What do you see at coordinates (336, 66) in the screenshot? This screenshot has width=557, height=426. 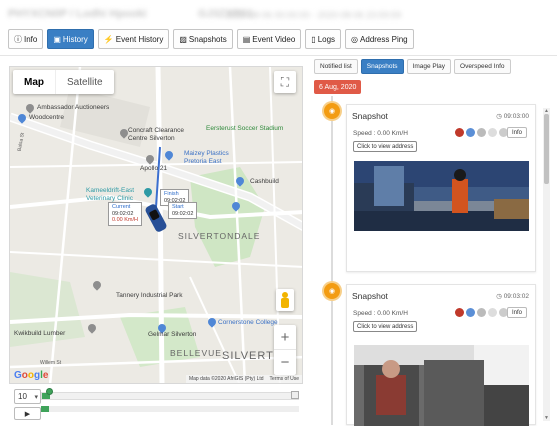 I see `tab-notified-list: Notified list` at bounding box center [336, 66].